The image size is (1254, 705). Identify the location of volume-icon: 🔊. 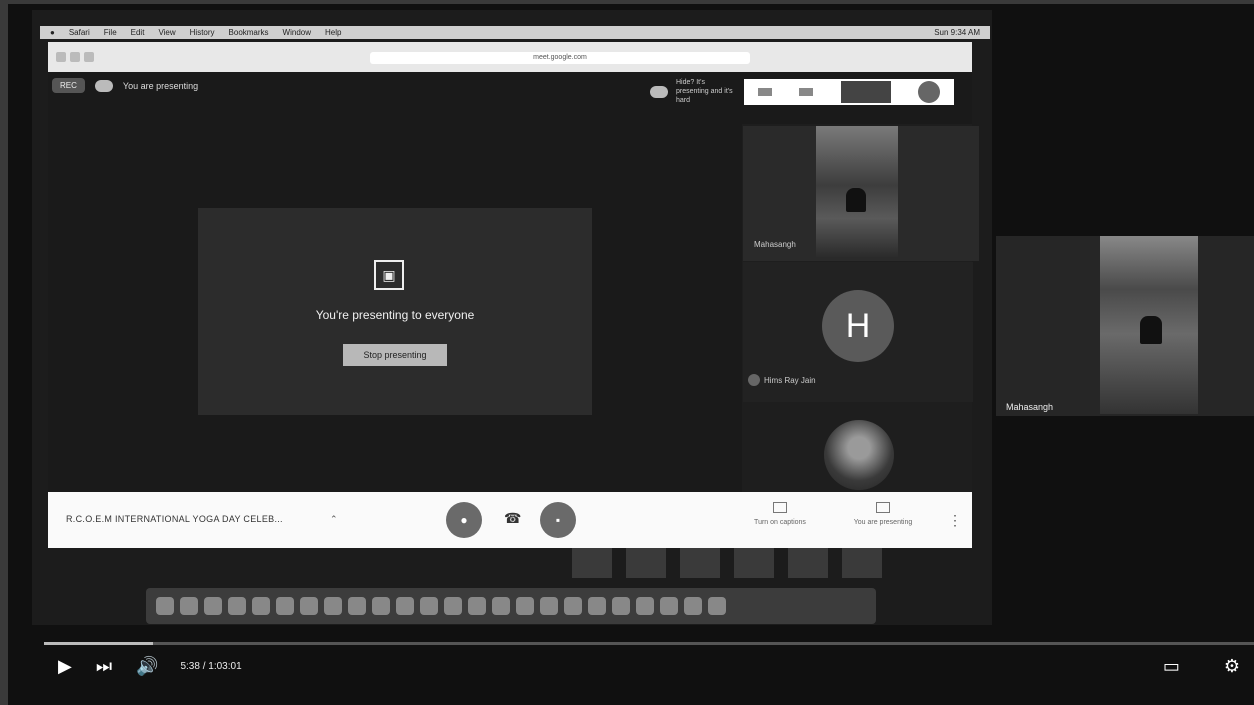
(147, 666).